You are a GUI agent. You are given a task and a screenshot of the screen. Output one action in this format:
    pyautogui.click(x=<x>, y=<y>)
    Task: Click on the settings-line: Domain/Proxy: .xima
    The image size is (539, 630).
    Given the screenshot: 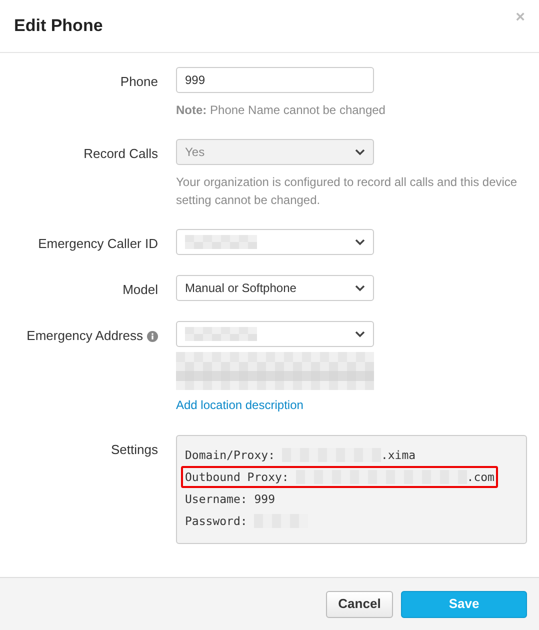 What is the action you would take?
    pyautogui.click(x=300, y=455)
    